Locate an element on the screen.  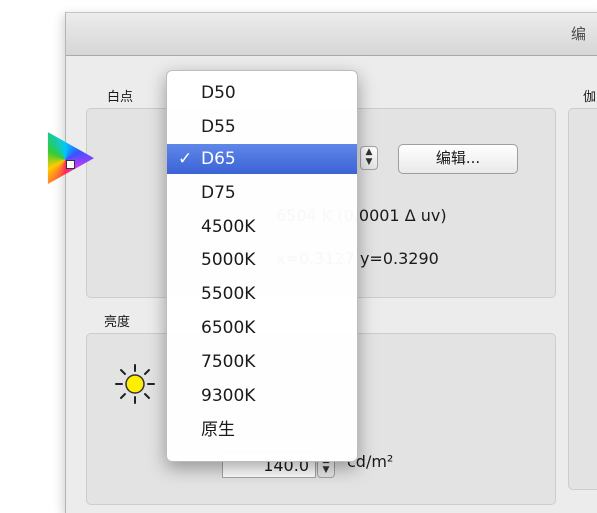
menu-item-7500k: 7500K is located at coordinates (262, 362).